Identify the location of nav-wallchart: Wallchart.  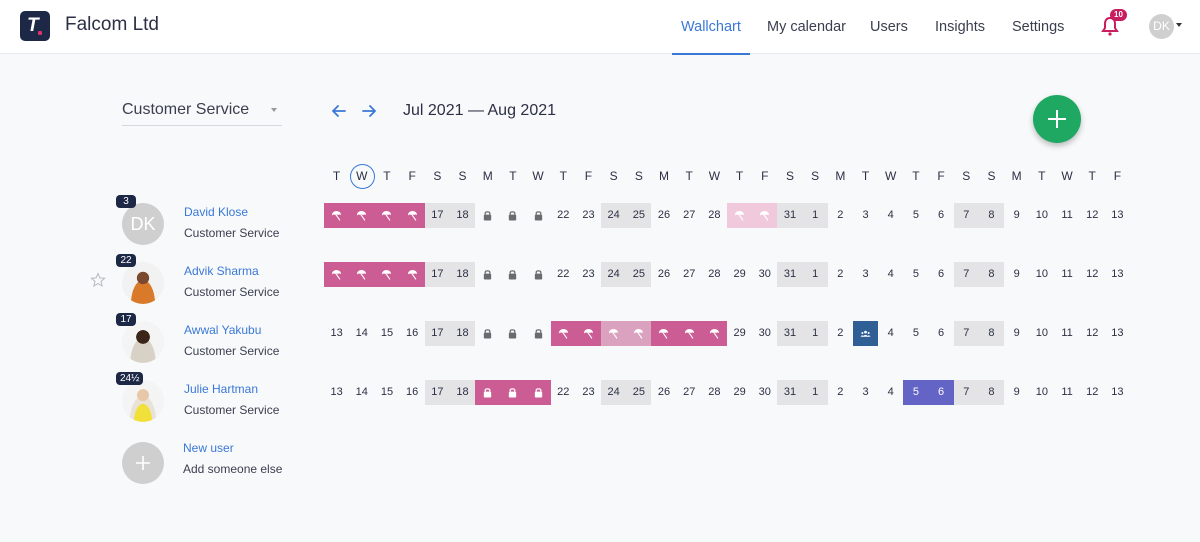
(711, 27).